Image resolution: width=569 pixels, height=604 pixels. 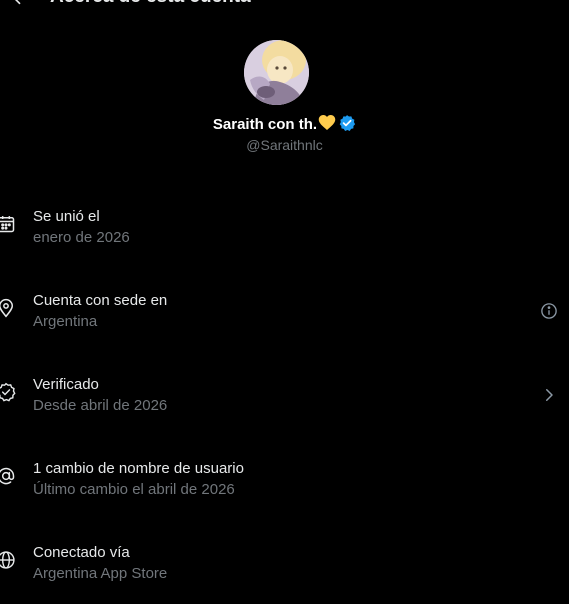 I want to click on display-name-row: Saraith con th., so click(x=284, y=123).